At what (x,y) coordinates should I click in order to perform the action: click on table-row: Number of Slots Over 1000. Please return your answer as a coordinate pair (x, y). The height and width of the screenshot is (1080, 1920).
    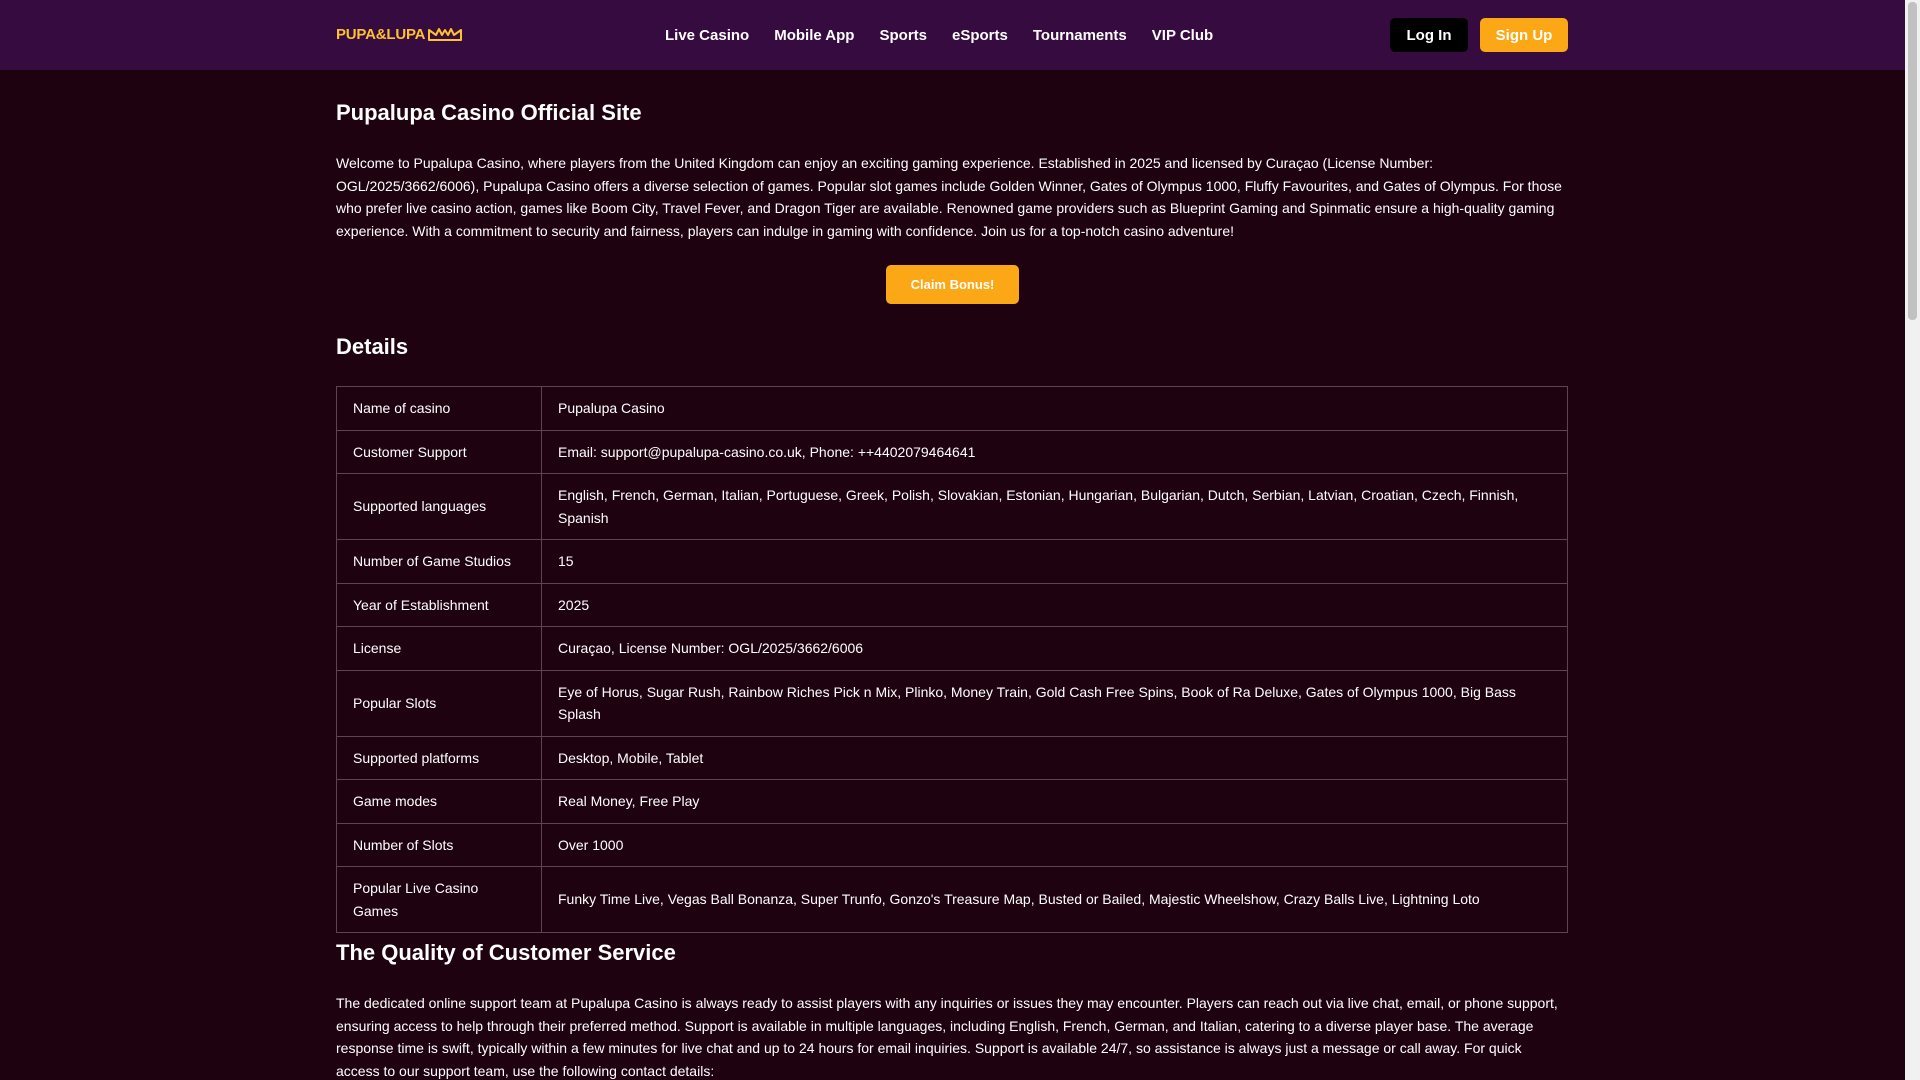
    Looking at the image, I should click on (952, 844).